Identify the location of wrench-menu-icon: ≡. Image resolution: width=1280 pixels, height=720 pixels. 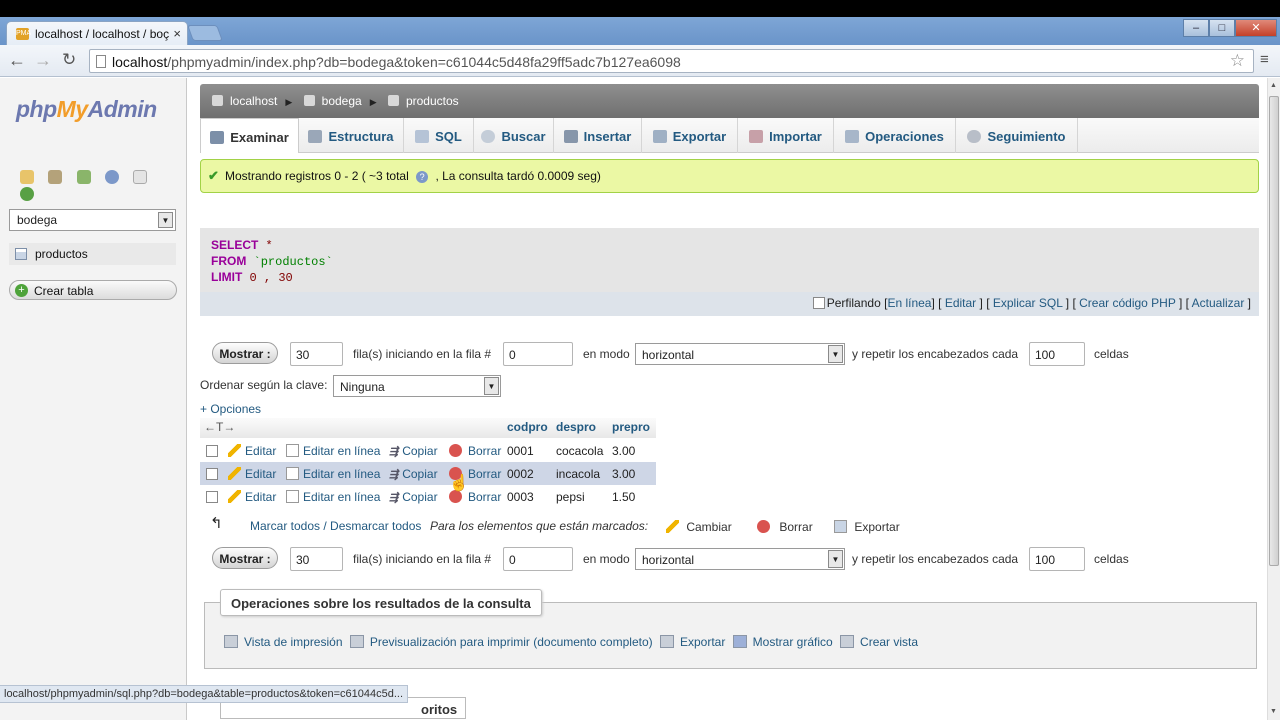
(1264, 59).